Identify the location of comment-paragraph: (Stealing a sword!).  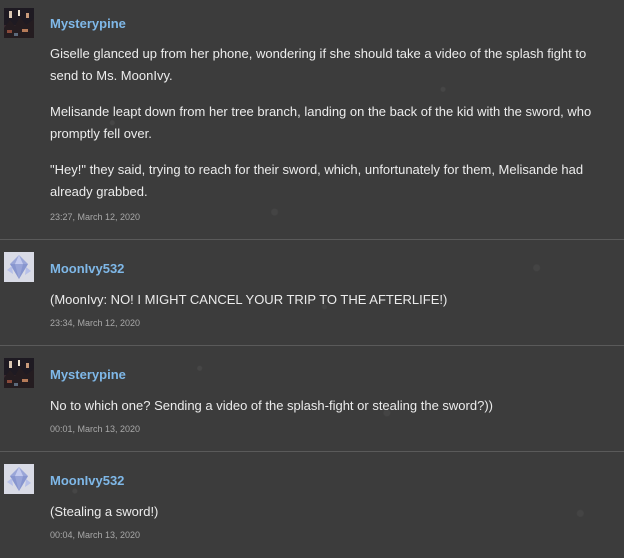
(104, 511).